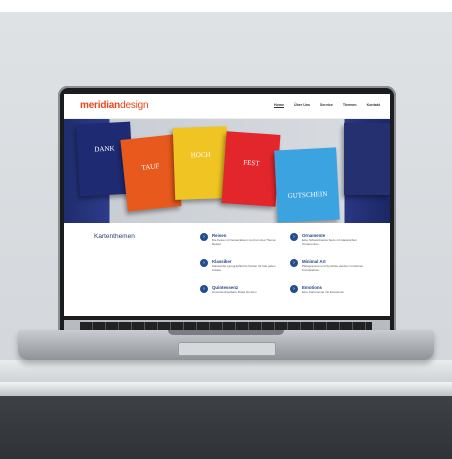  I want to click on nav-kontakt: Kontakt, so click(373, 105).